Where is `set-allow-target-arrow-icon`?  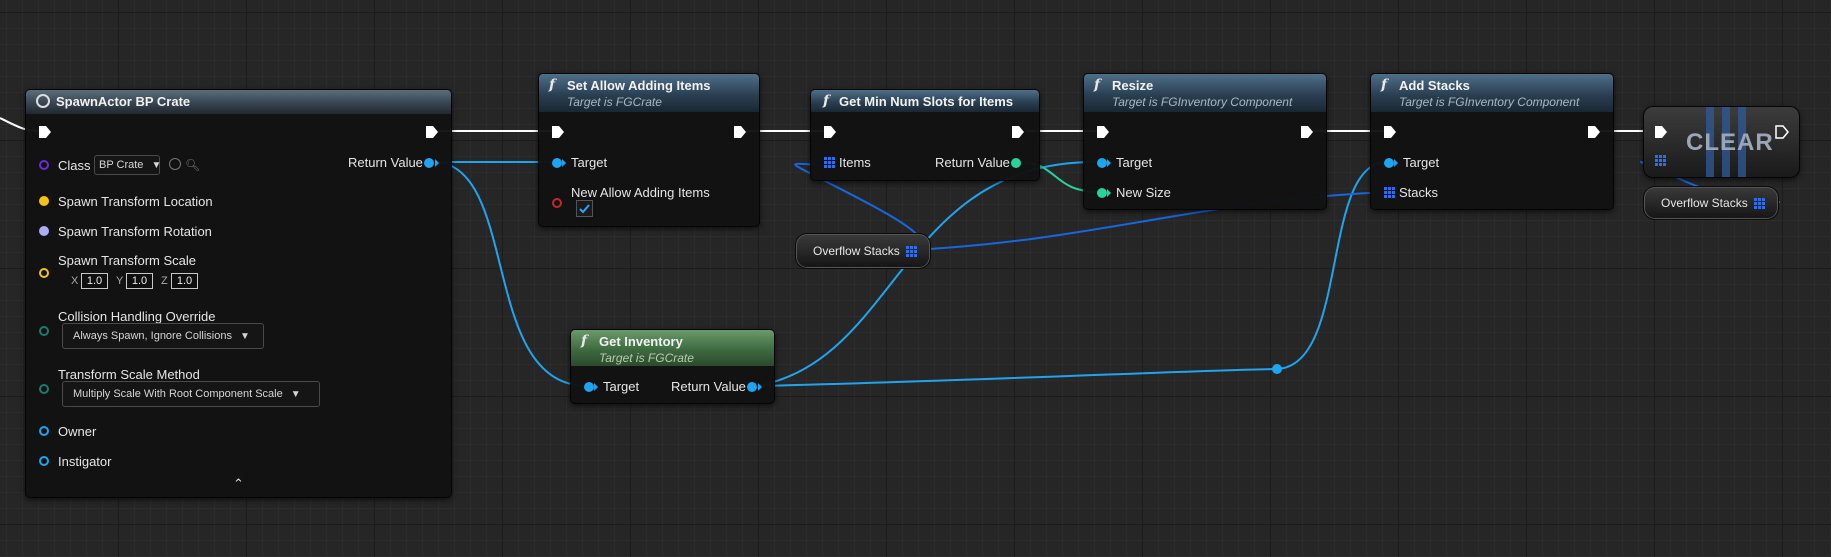 set-allow-target-arrow-icon is located at coordinates (566, 163).